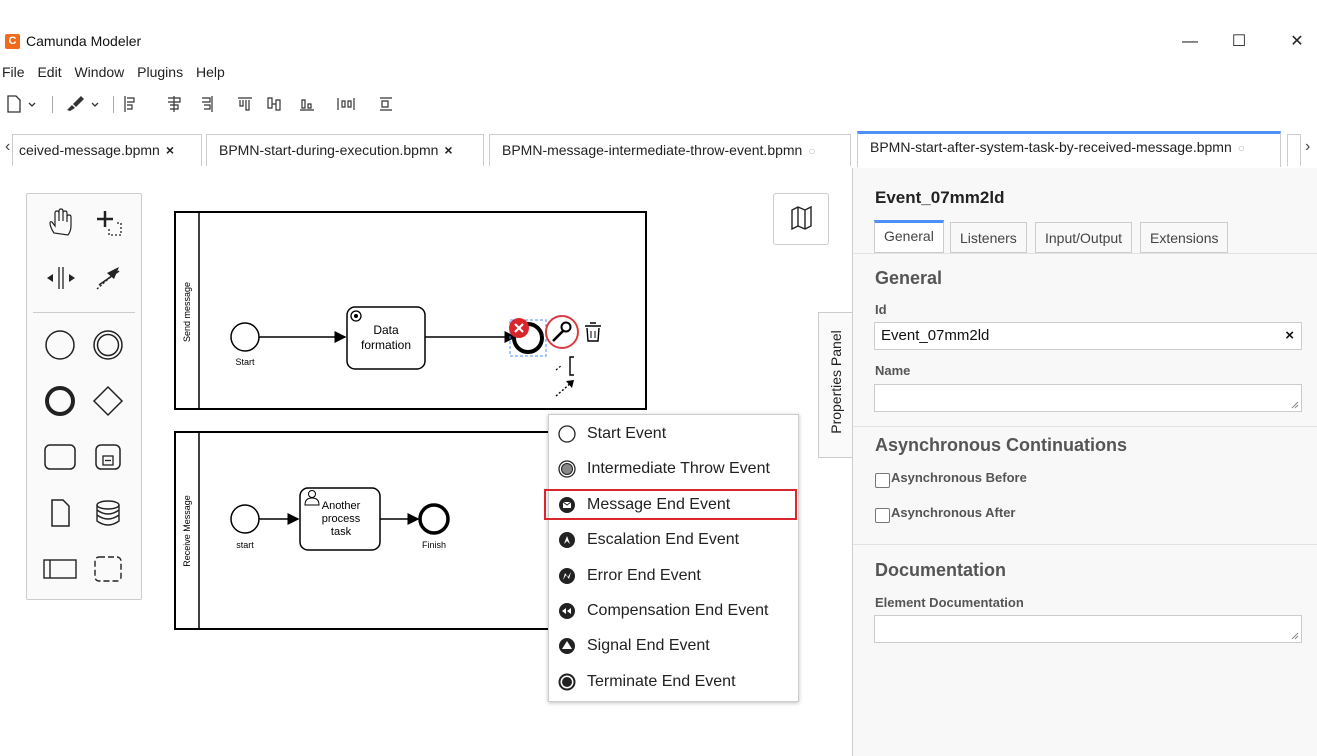 The height and width of the screenshot is (756, 1317). What do you see at coordinates (108, 345) in the screenshot?
I see `intermediate-event-tool-icon` at bounding box center [108, 345].